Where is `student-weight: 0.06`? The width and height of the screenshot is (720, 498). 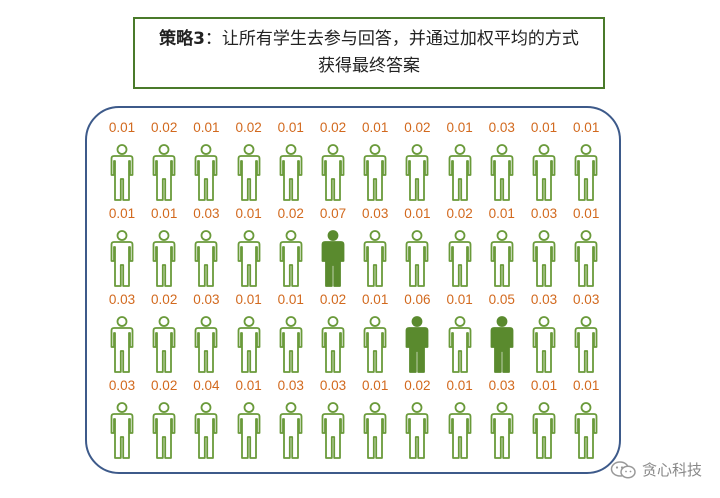 student-weight: 0.06 is located at coordinates (417, 299).